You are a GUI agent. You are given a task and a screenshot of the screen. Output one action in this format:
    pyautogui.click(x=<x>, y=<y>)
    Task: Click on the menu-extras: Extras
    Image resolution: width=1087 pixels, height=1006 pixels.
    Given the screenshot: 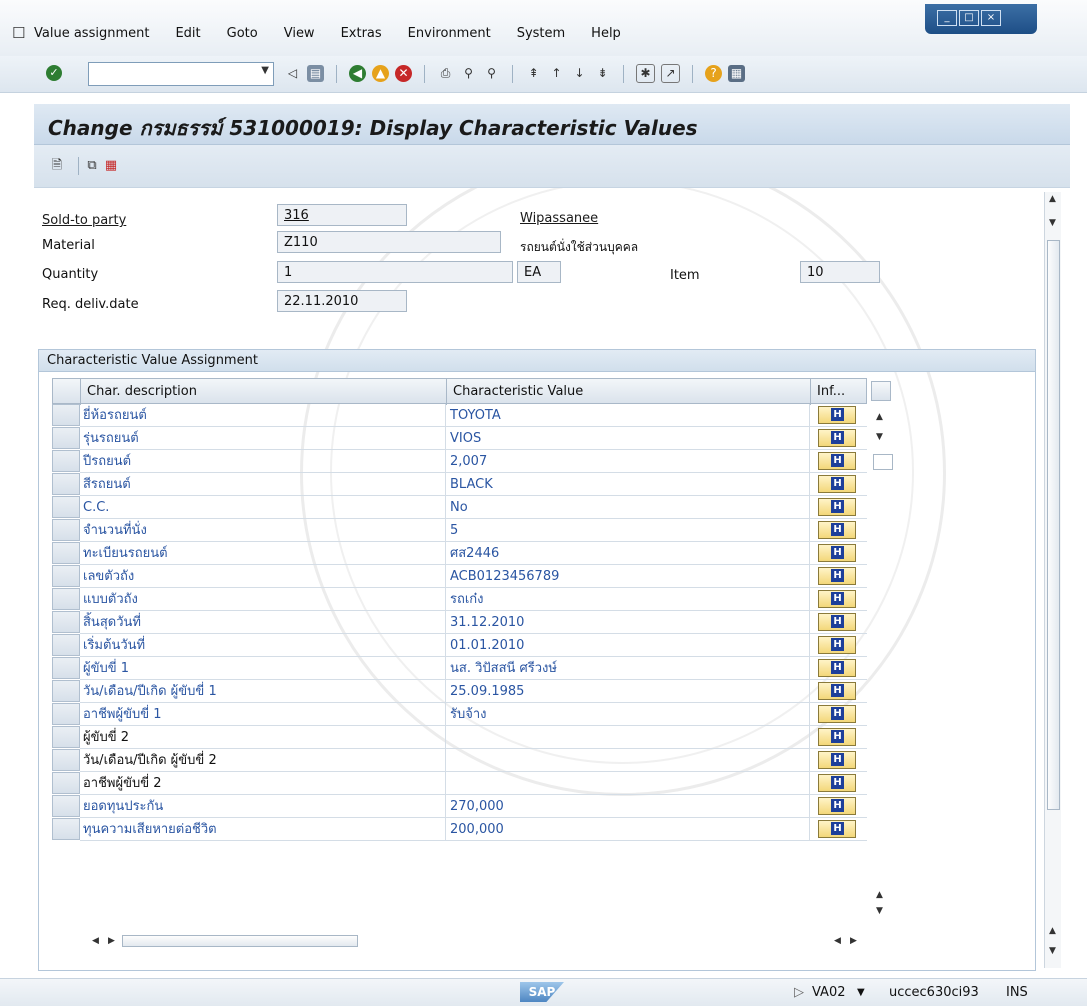 What is the action you would take?
    pyautogui.click(x=361, y=33)
    